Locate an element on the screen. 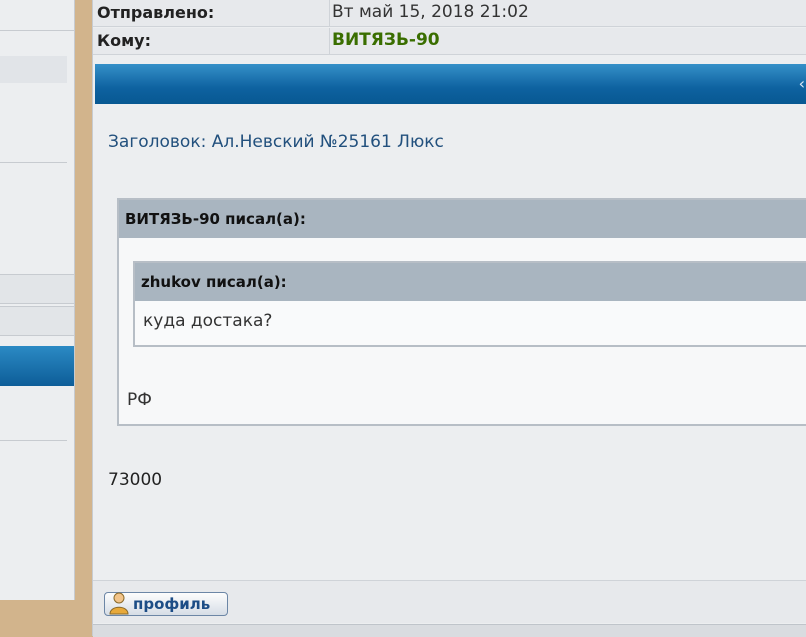 This screenshot has height=637, width=806. sent-value: Вт май 15, 2018 21:02 is located at coordinates (567, 13).